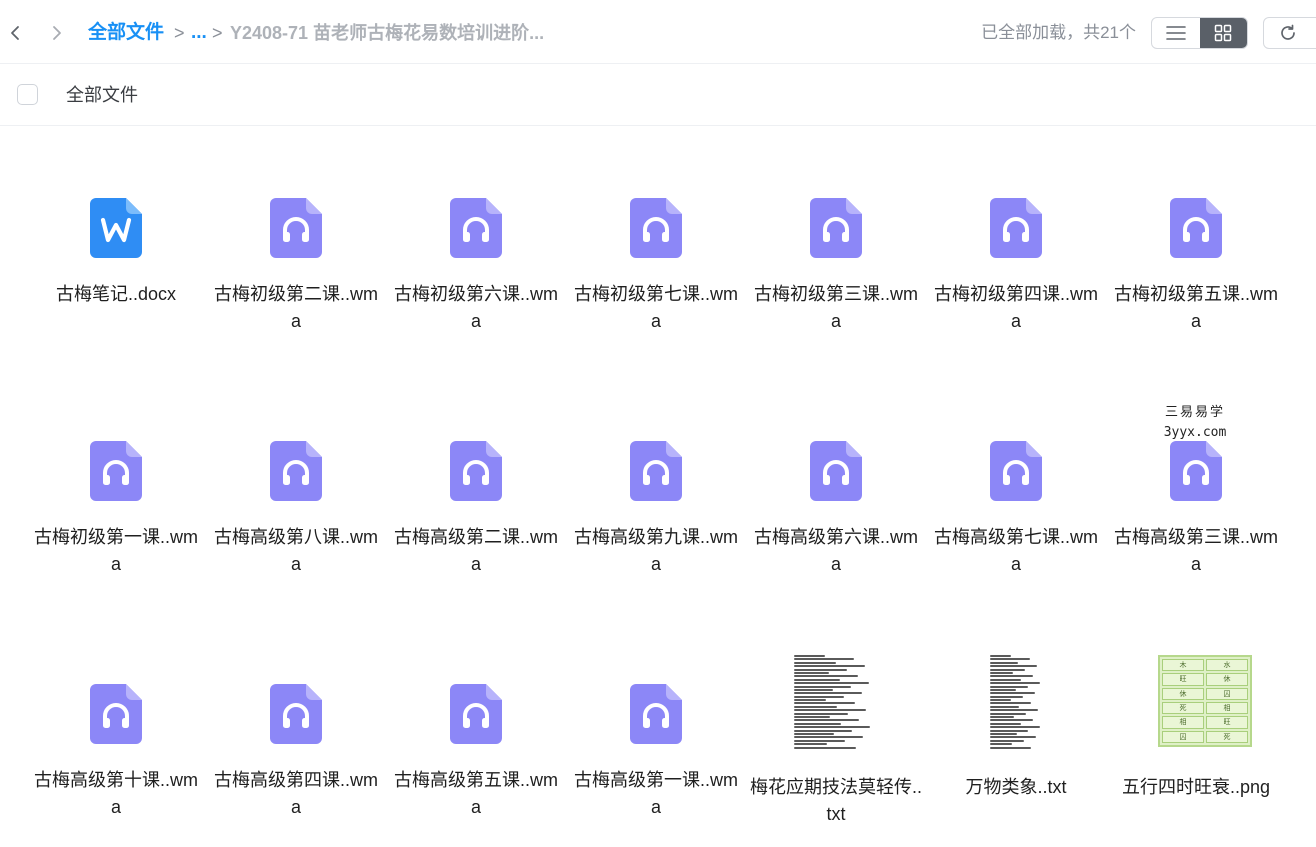 This screenshot has height=847, width=1316. I want to click on file-item: 古梅高级第六课..wma, so click(836, 479).